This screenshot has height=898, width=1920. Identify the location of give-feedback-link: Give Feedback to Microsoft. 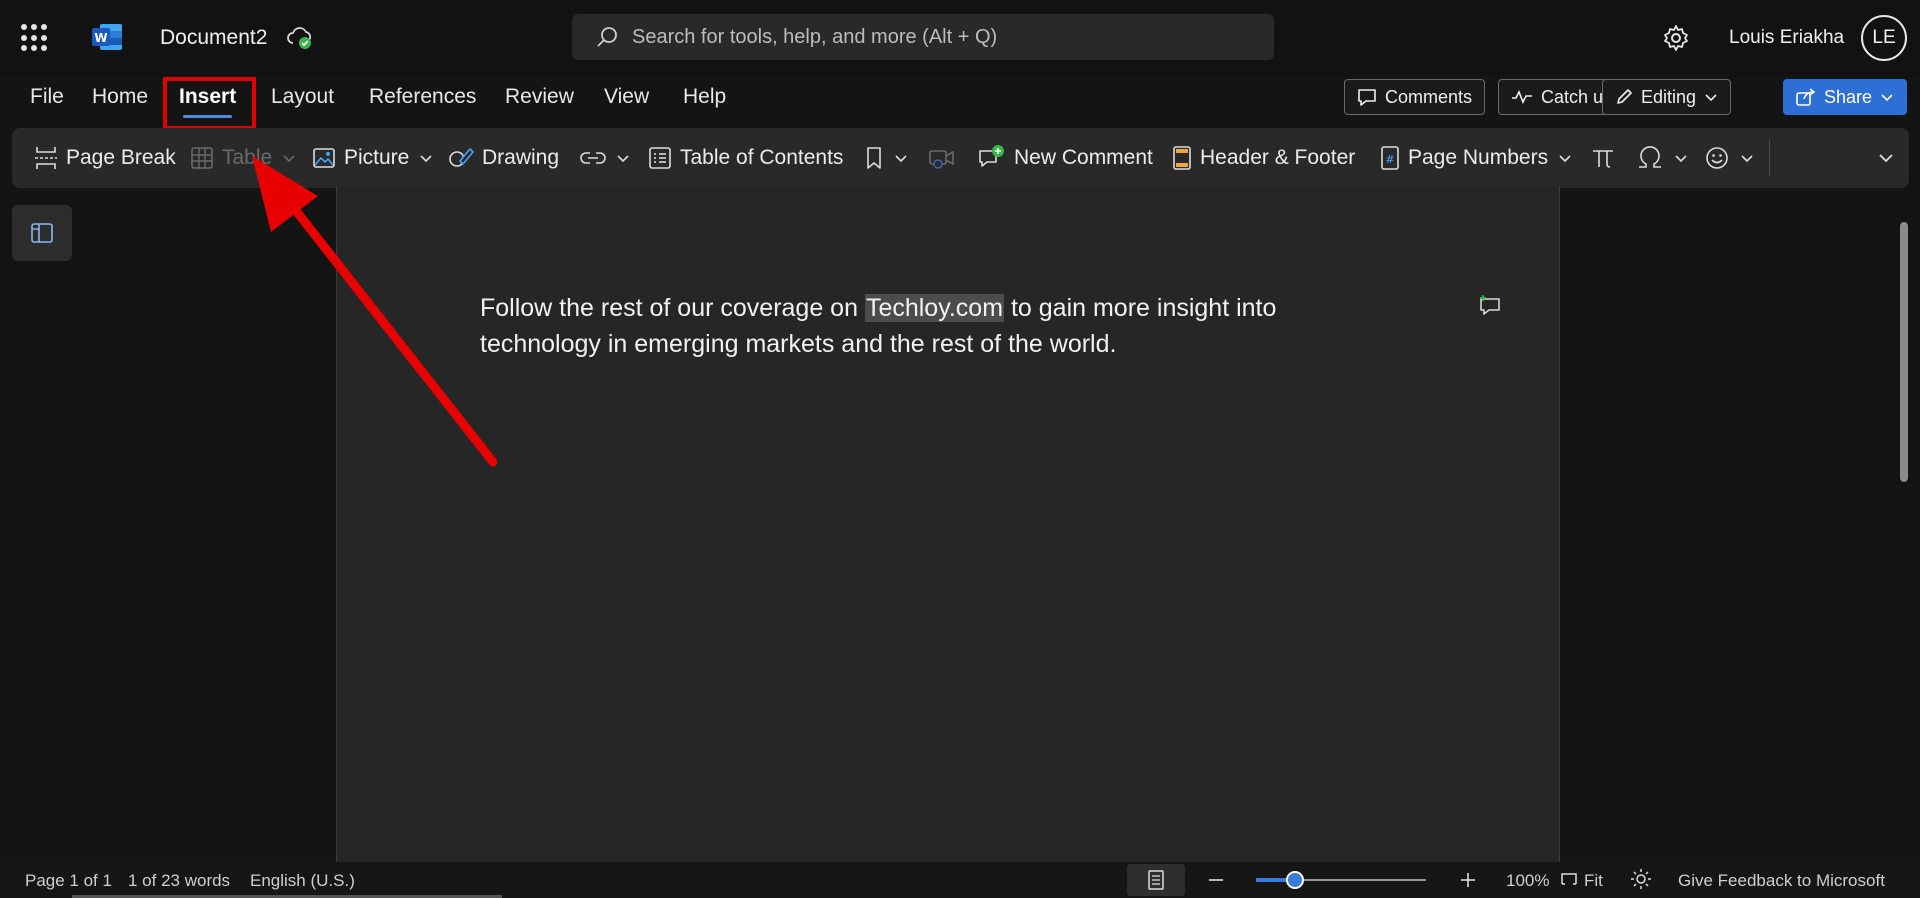
(1781, 881).